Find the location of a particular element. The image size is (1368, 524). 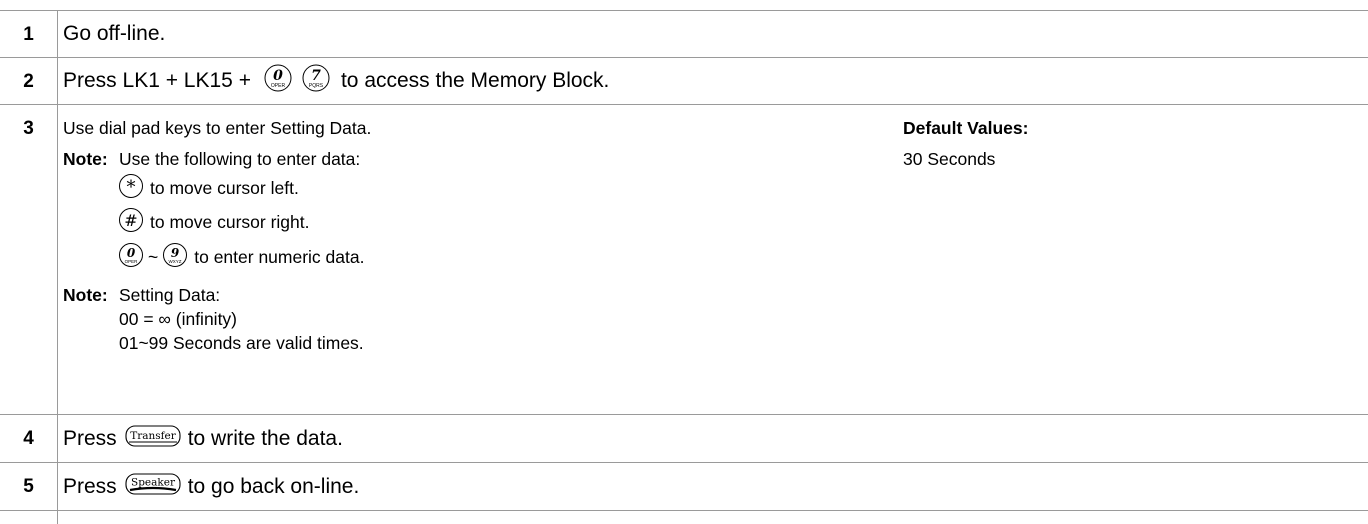

step-1-text: Go off-line. is located at coordinates (114, 33).